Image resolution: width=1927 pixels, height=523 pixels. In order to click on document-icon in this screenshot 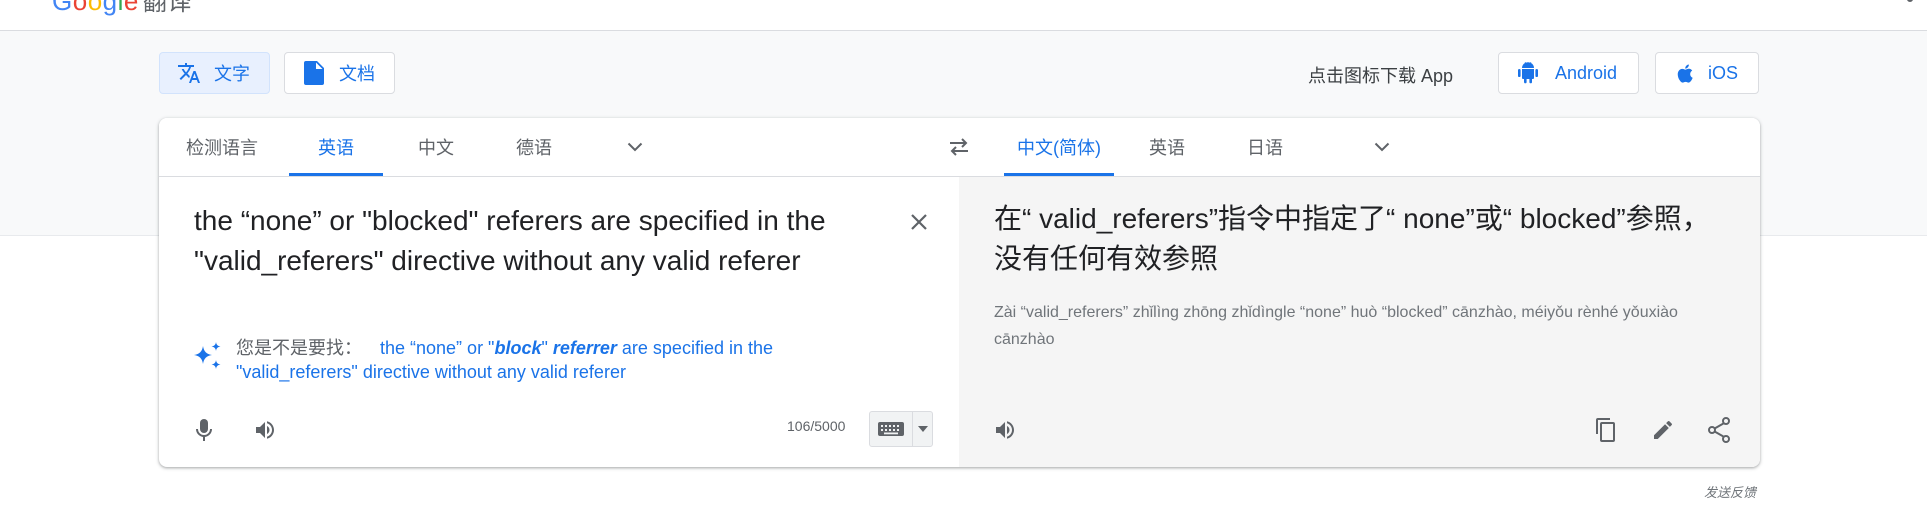, I will do `click(314, 73)`.